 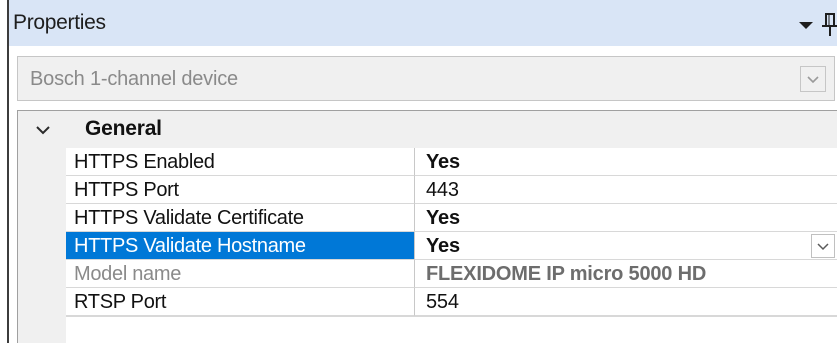 I want to click on panel-title: Properties, so click(x=59, y=22).